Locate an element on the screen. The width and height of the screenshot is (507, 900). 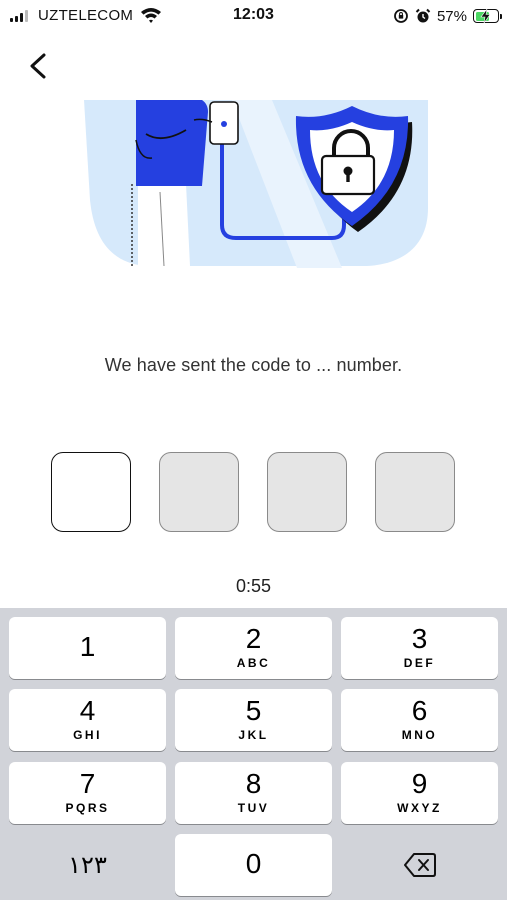
key-digit: 0 is located at coordinates (253, 863).